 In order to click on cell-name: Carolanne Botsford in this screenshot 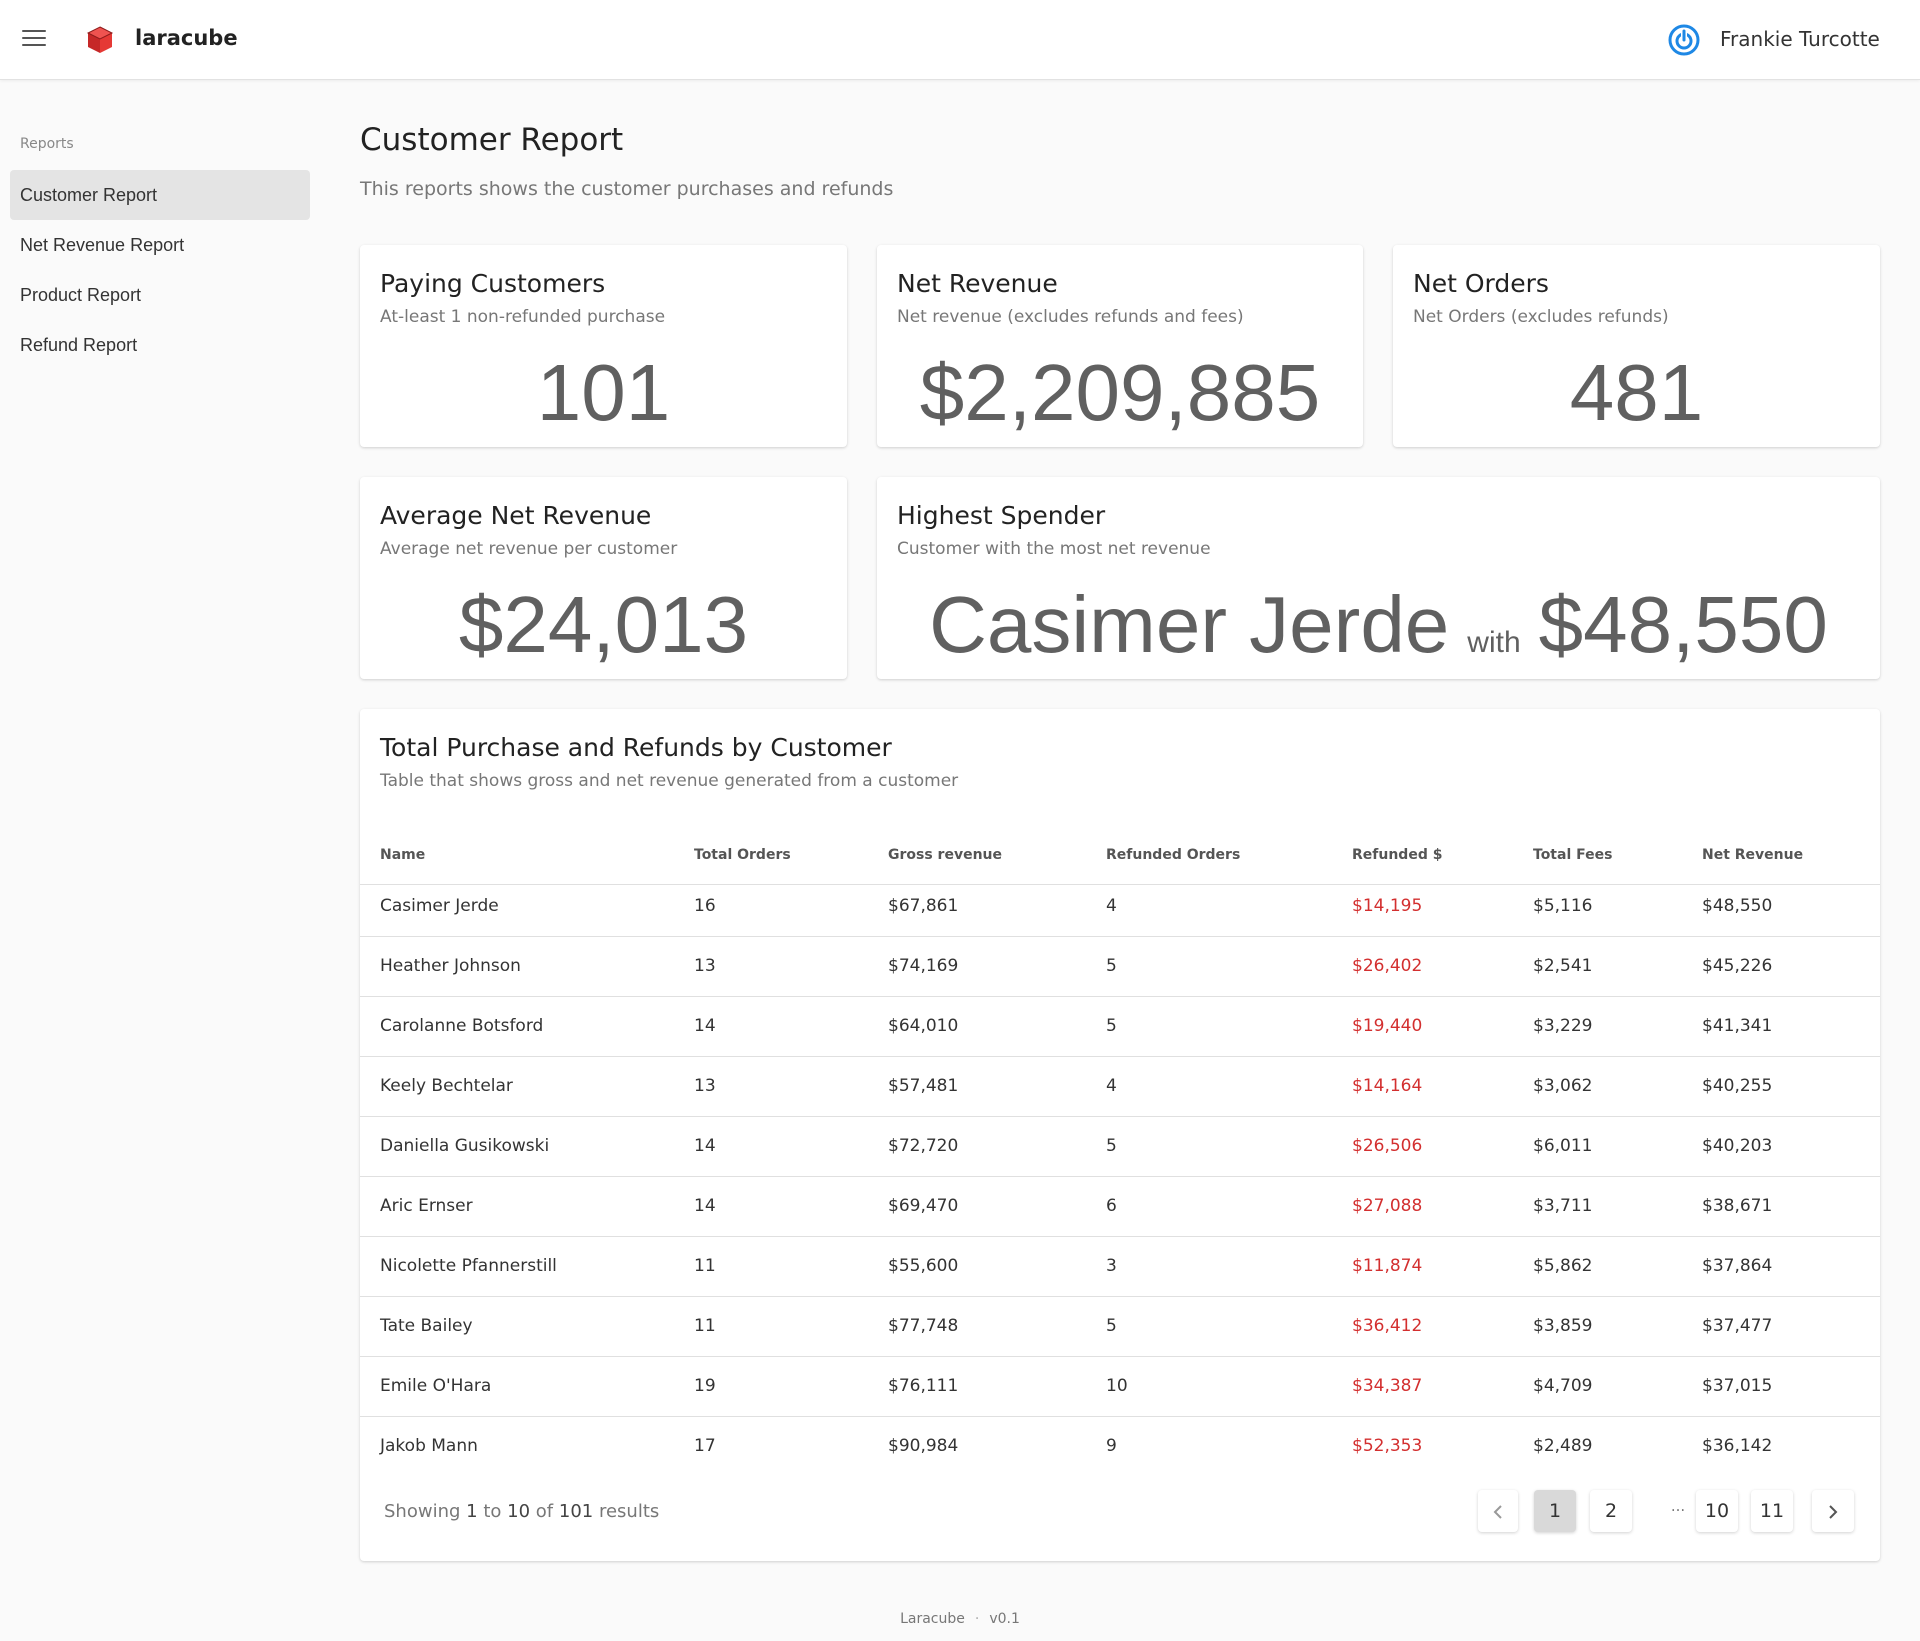, I will do `click(462, 1026)`.